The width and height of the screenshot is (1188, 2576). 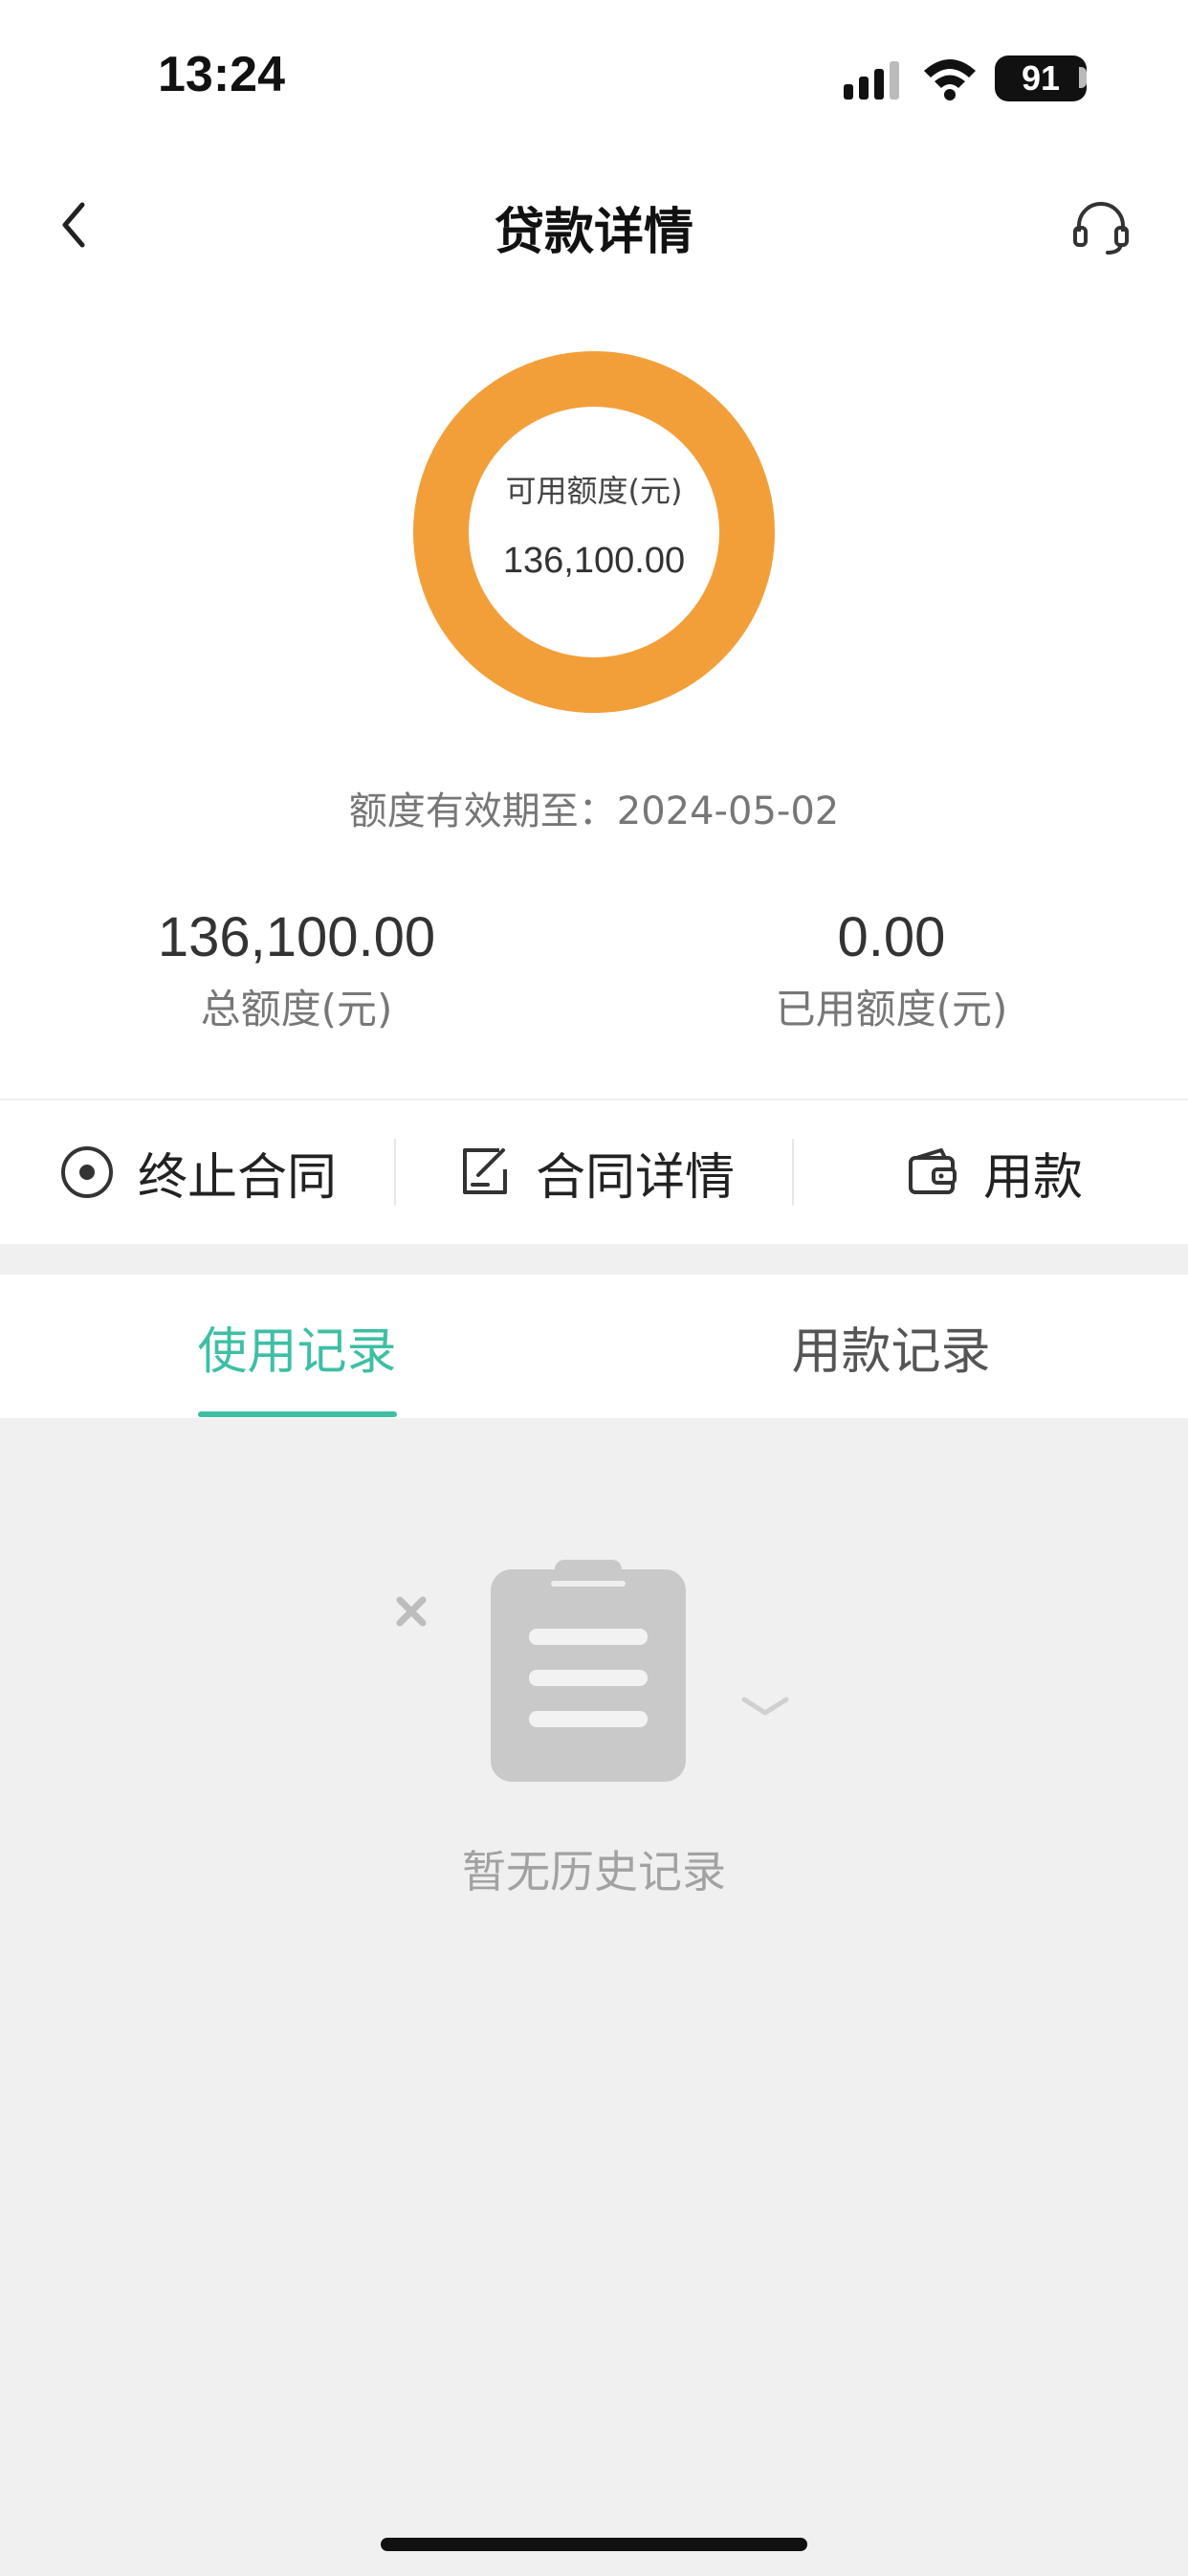 I want to click on available-credit-value: 136,100.00, so click(x=594, y=561).